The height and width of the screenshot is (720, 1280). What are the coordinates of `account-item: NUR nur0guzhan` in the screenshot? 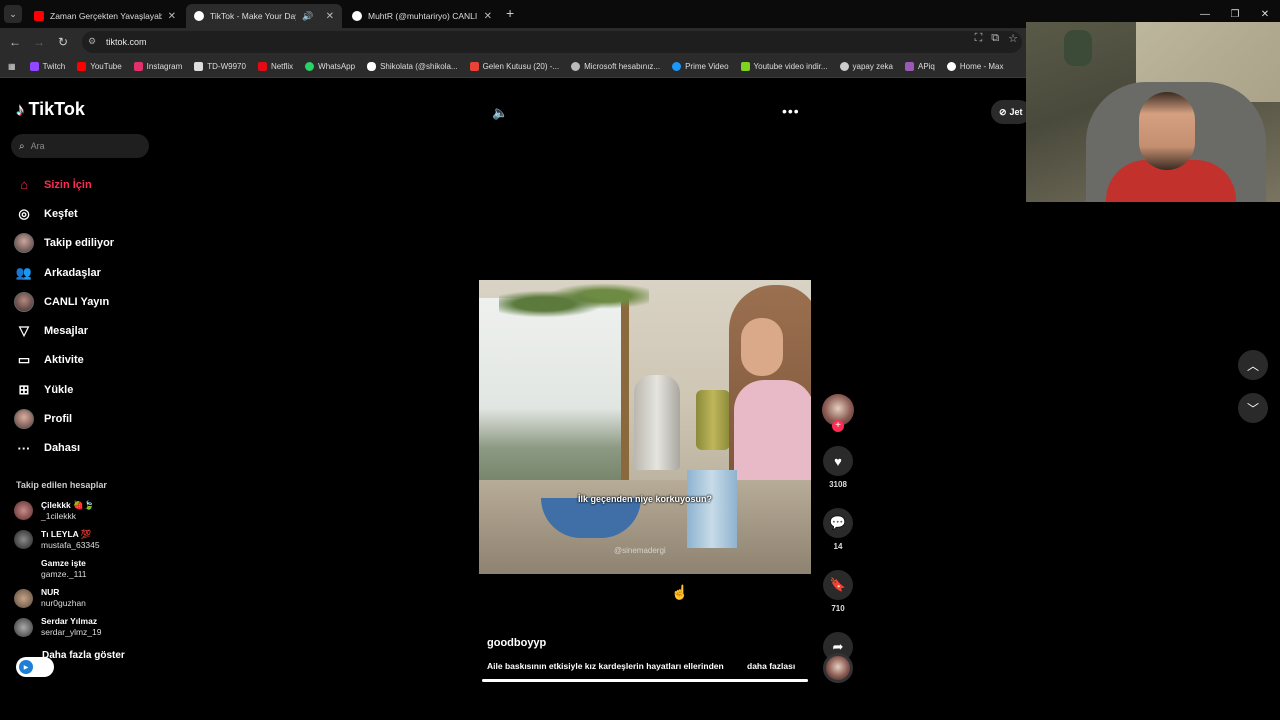 It's located at (57, 598).